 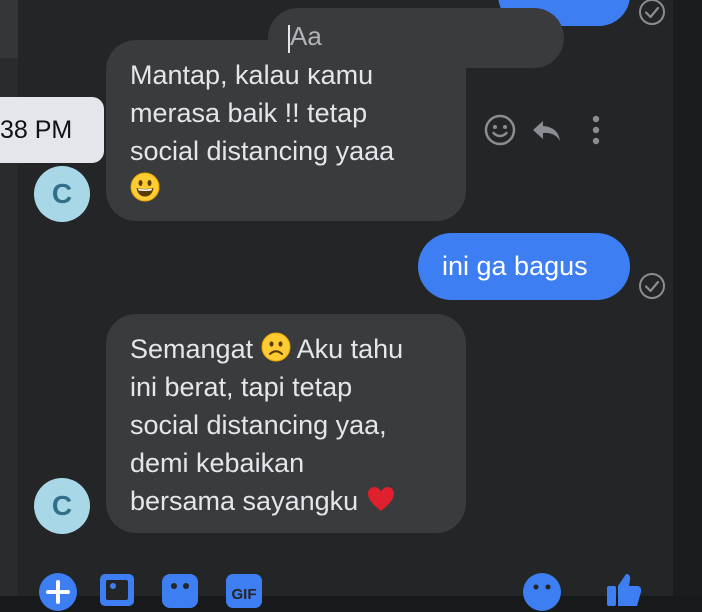 What do you see at coordinates (596, 130) in the screenshot?
I see `more-vertical-icon` at bounding box center [596, 130].